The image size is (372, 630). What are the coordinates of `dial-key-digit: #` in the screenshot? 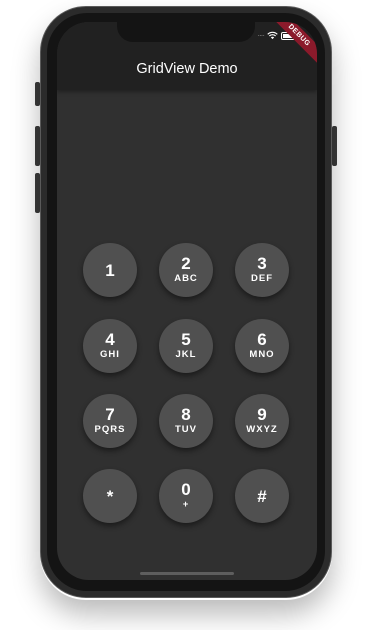 It's located at (262, 496).